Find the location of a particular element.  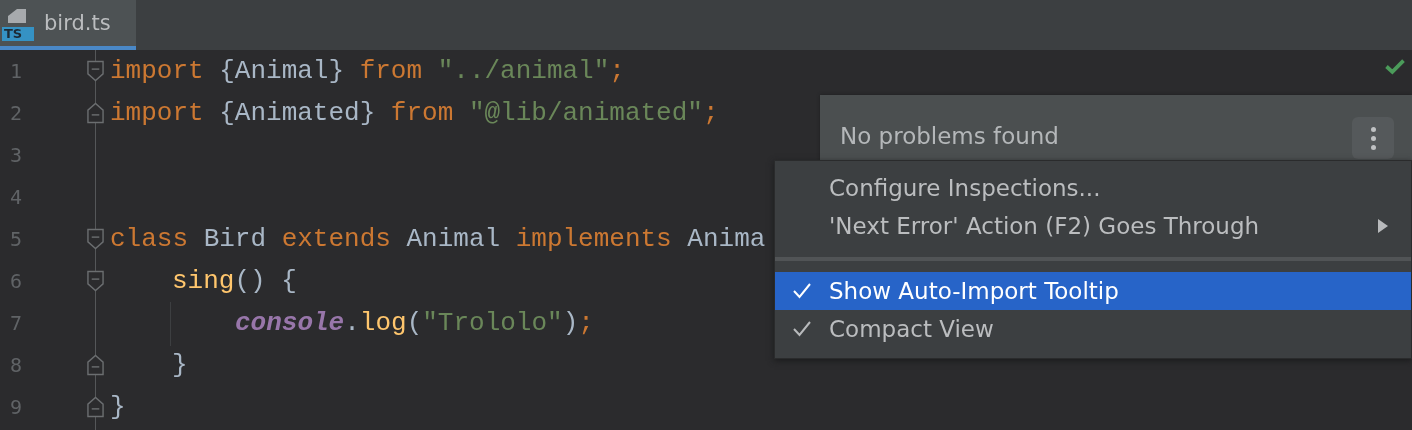

check-icon is located at coordinates (1395, 66).